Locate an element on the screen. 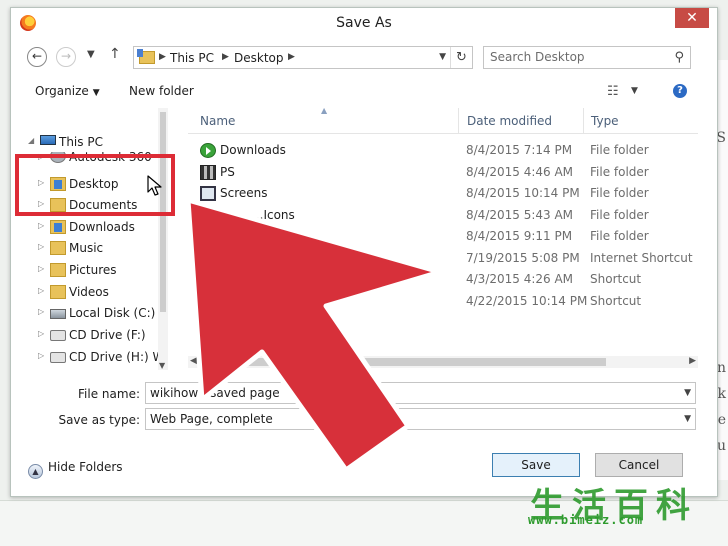 The height and width of the screenshot is (546, 728). tree-item-label: Videos is located at coordinates (89, 292).